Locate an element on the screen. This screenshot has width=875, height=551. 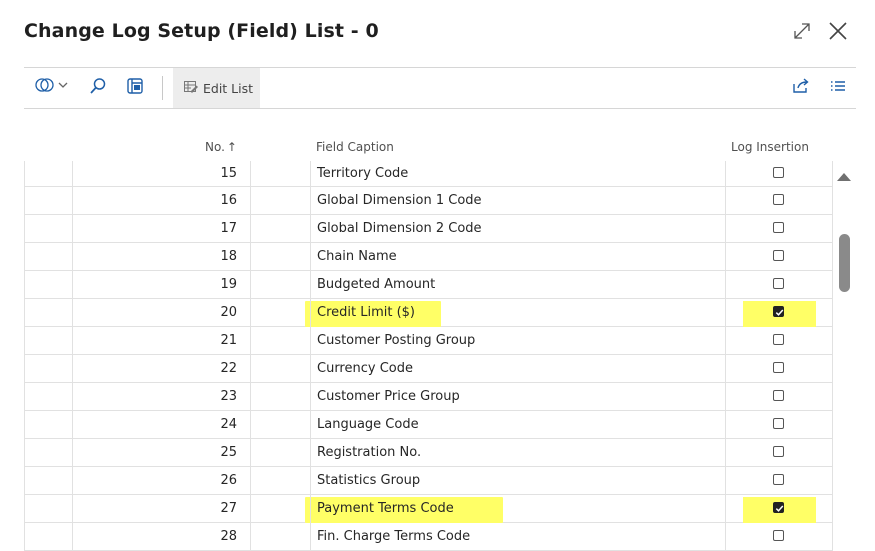
sort-ascending-icon: ↑ is located at coordinates (231, 147).